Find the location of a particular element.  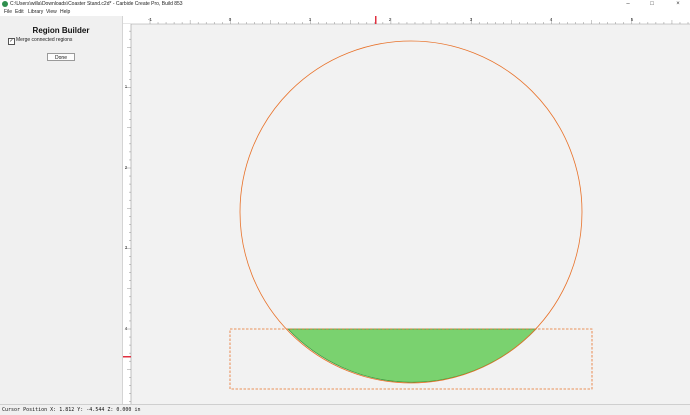

vertical-cursor-marker is located at coordinates (127, 357).